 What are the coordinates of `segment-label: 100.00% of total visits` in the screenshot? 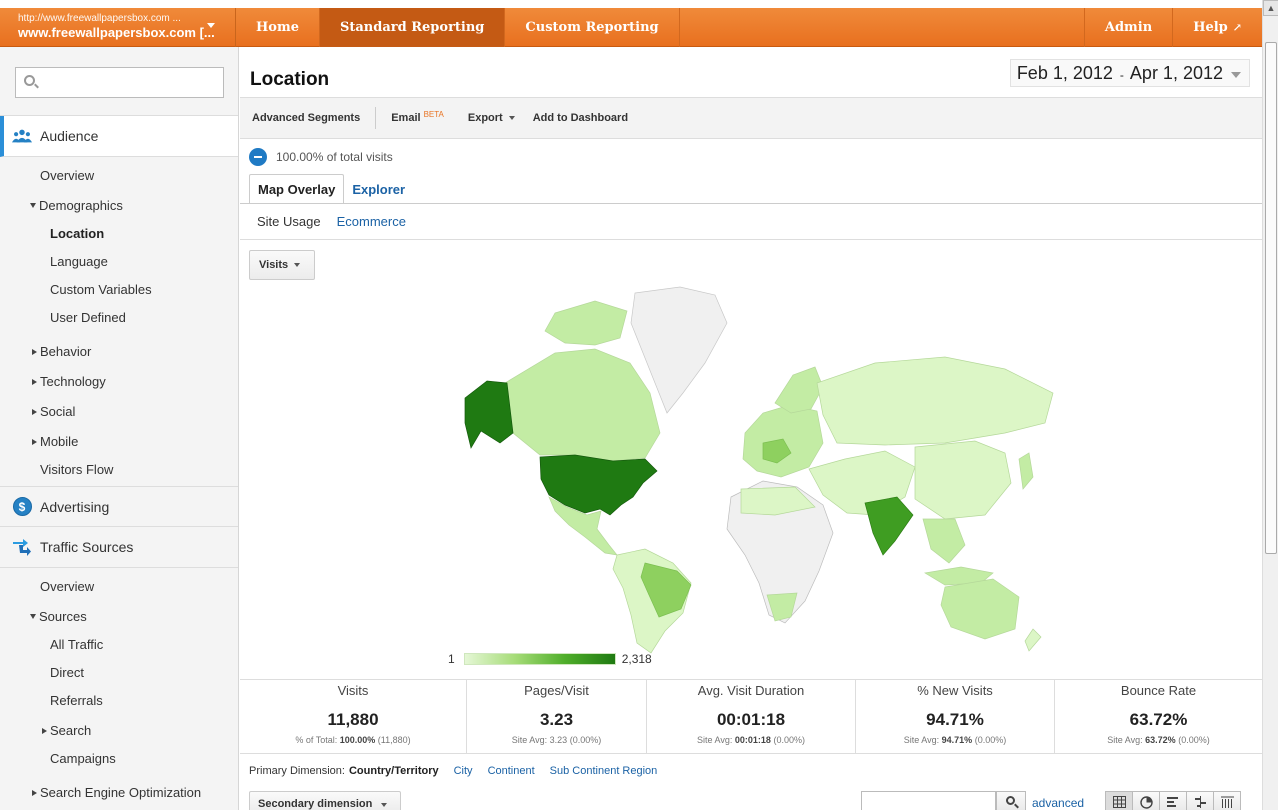 It's located at (334, 157).